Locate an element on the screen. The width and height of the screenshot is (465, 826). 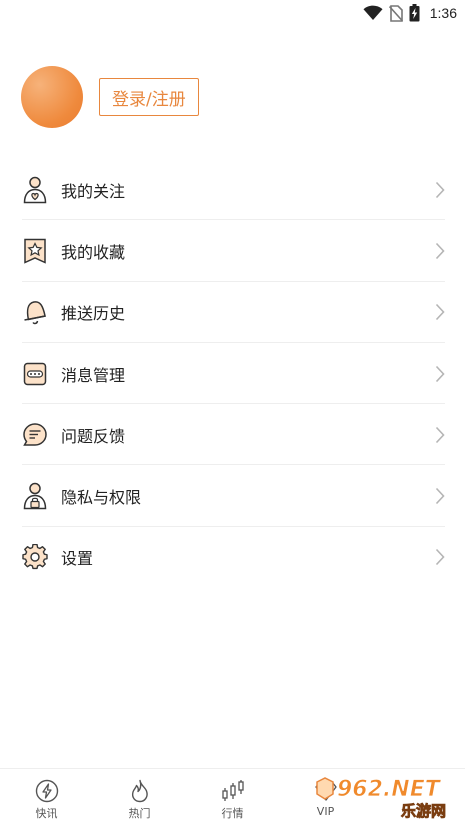
nav-label: 快讯 is located at coordinates (46, 813).